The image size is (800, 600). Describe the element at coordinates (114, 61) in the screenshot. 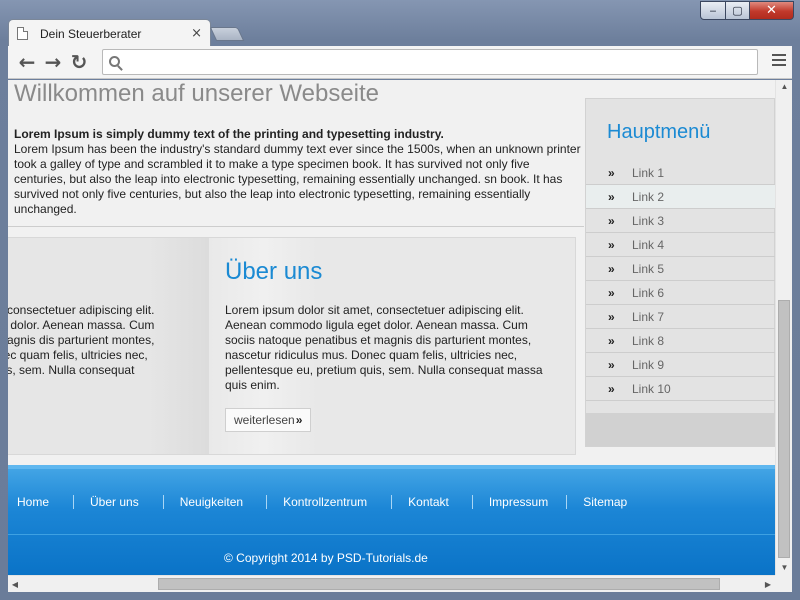

I see `search-icon` at that location.